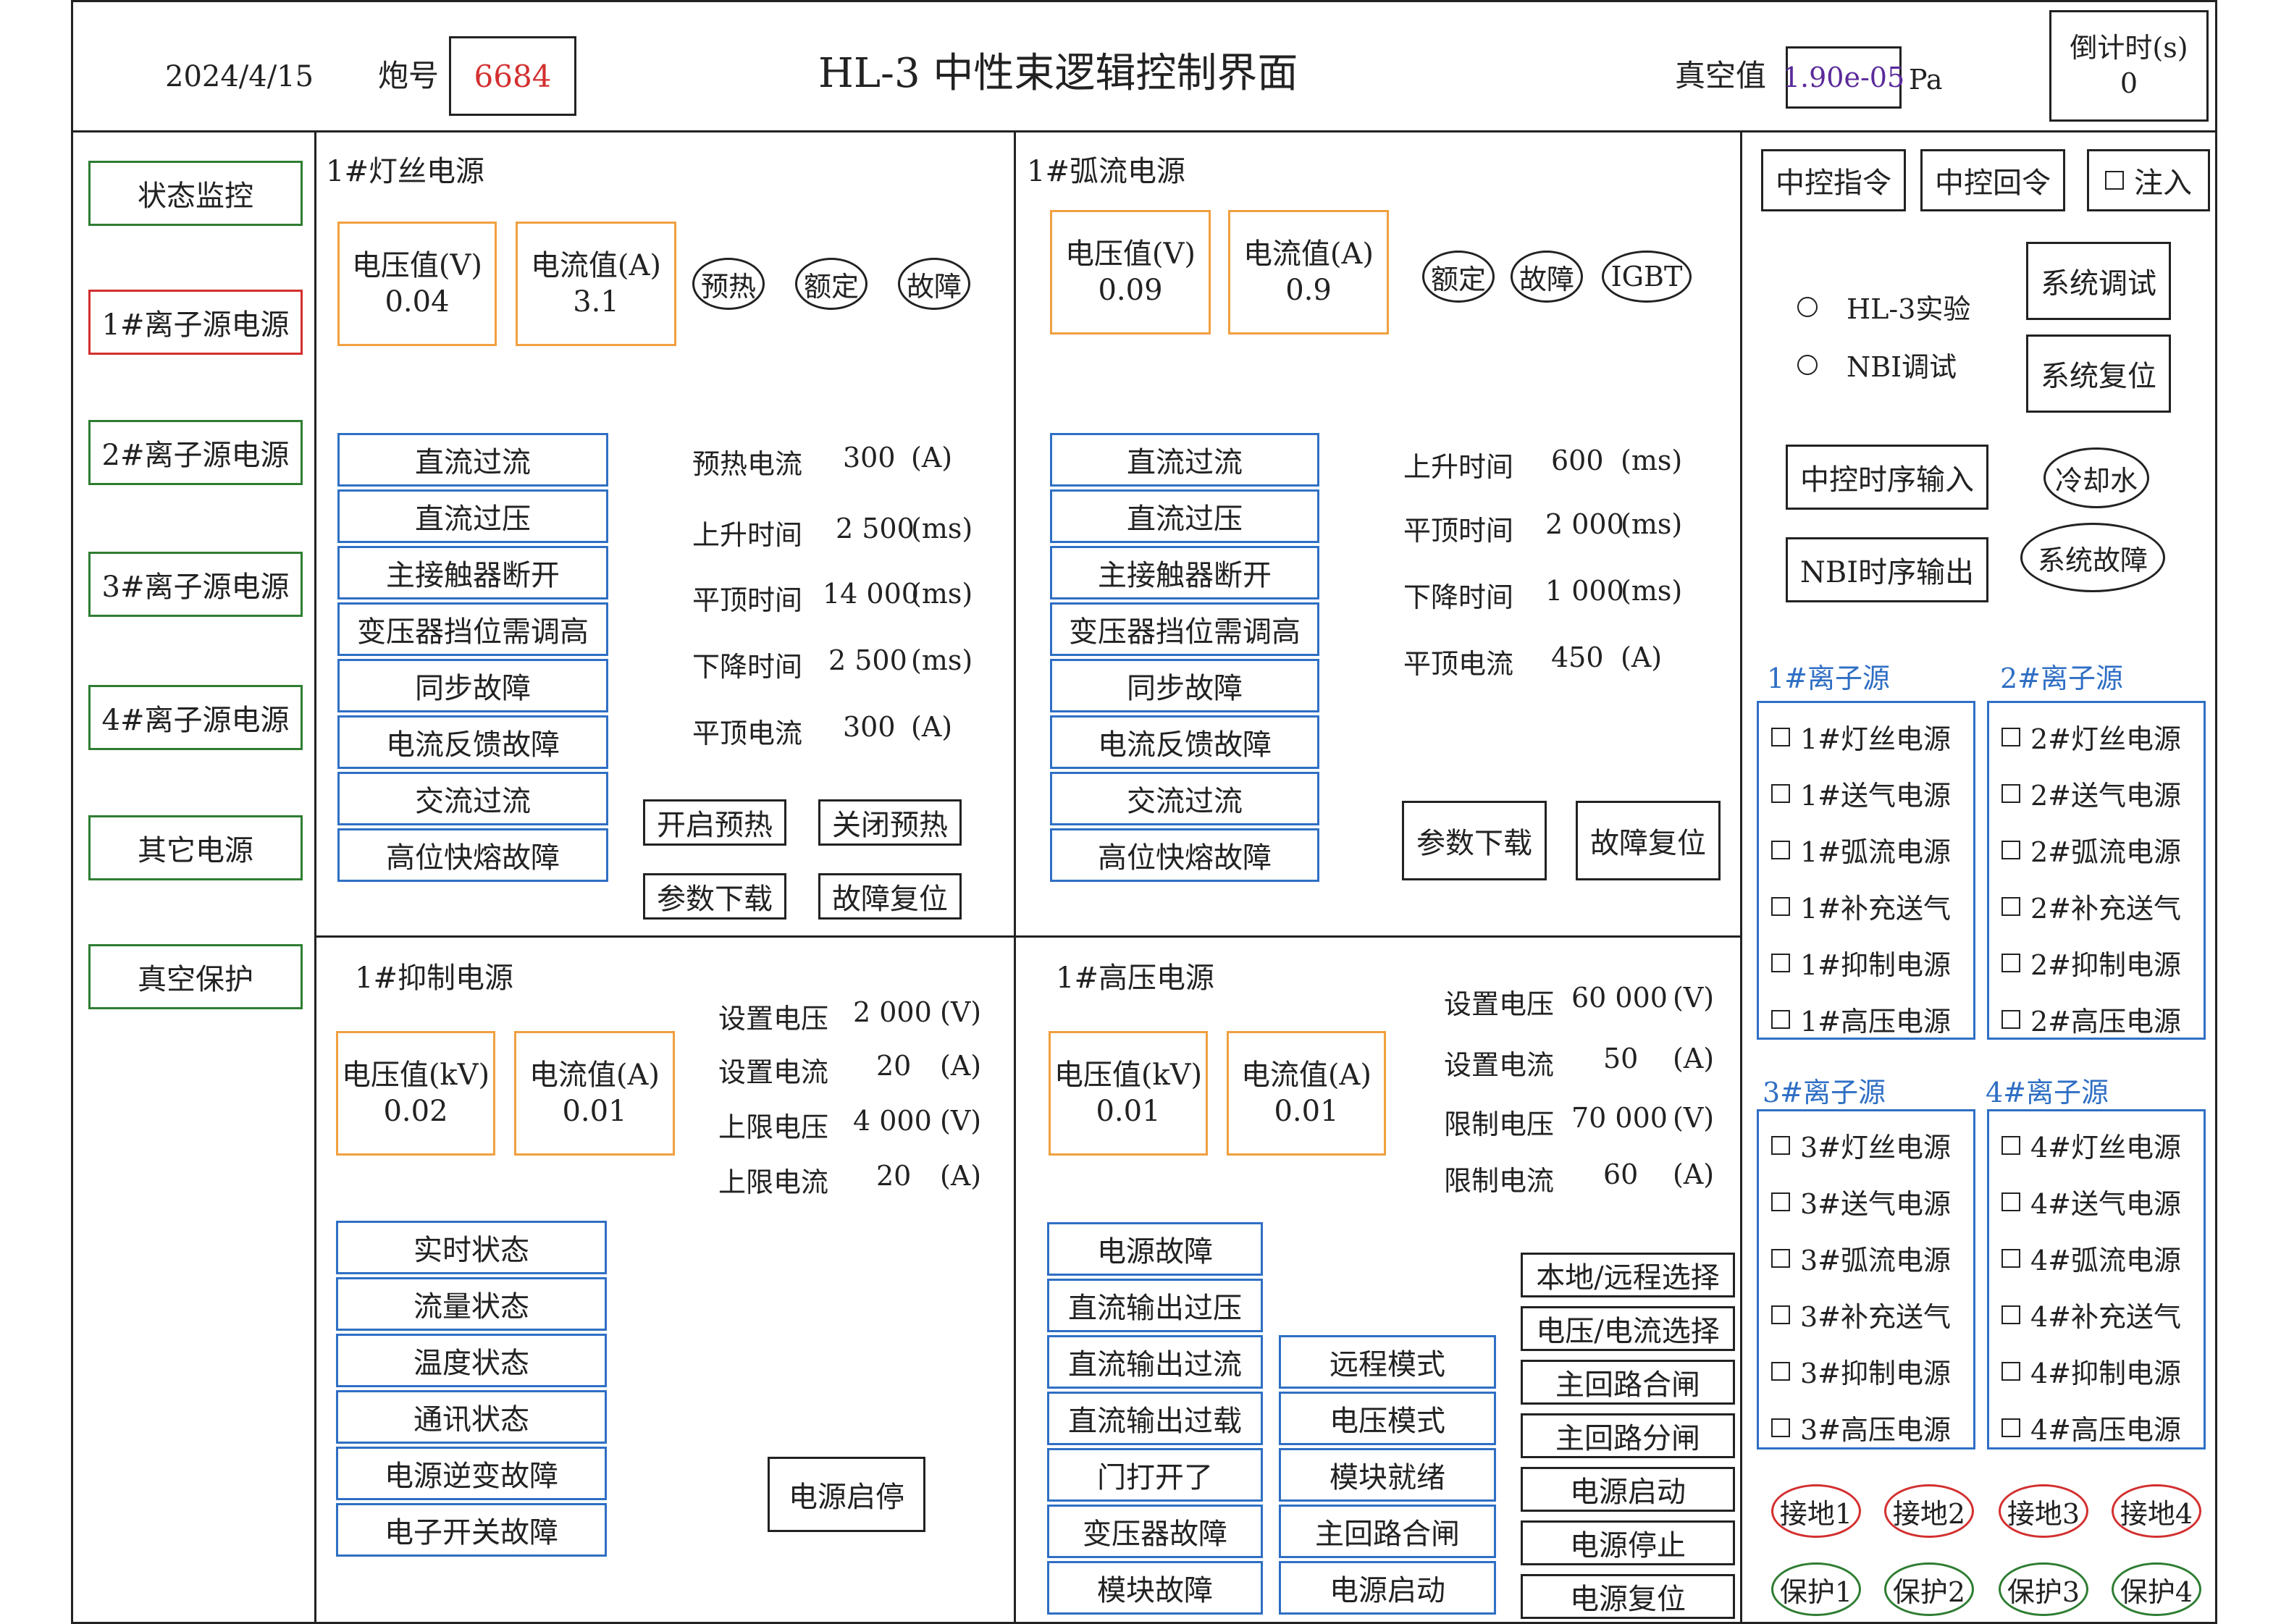  I want to click on central-reply-button: 中控回令, so click(1993, 180).